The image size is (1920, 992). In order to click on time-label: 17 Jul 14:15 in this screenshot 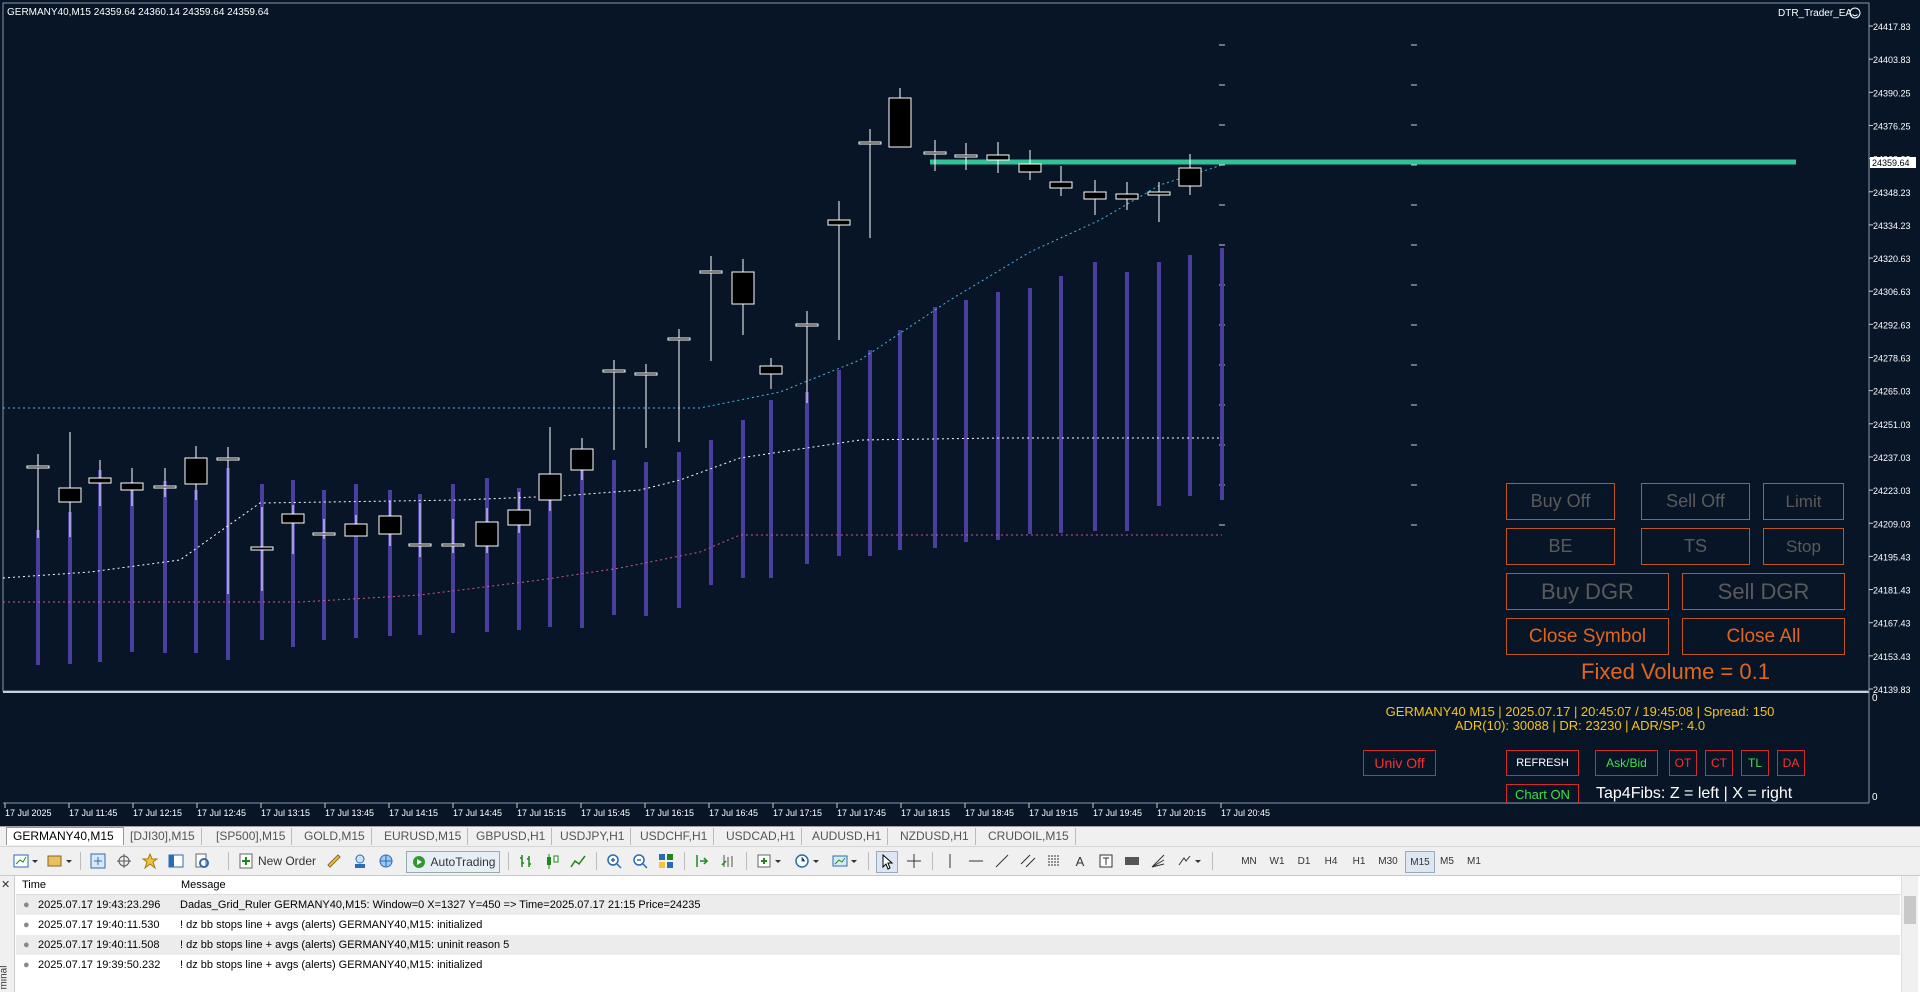, I will do `click(413, 813)`.